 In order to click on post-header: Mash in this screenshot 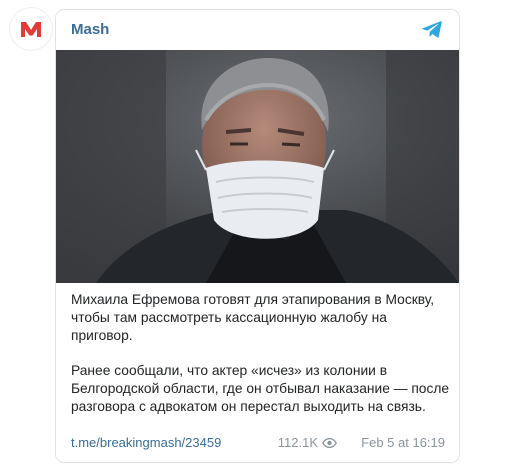, I will do `click(257, 30)`.